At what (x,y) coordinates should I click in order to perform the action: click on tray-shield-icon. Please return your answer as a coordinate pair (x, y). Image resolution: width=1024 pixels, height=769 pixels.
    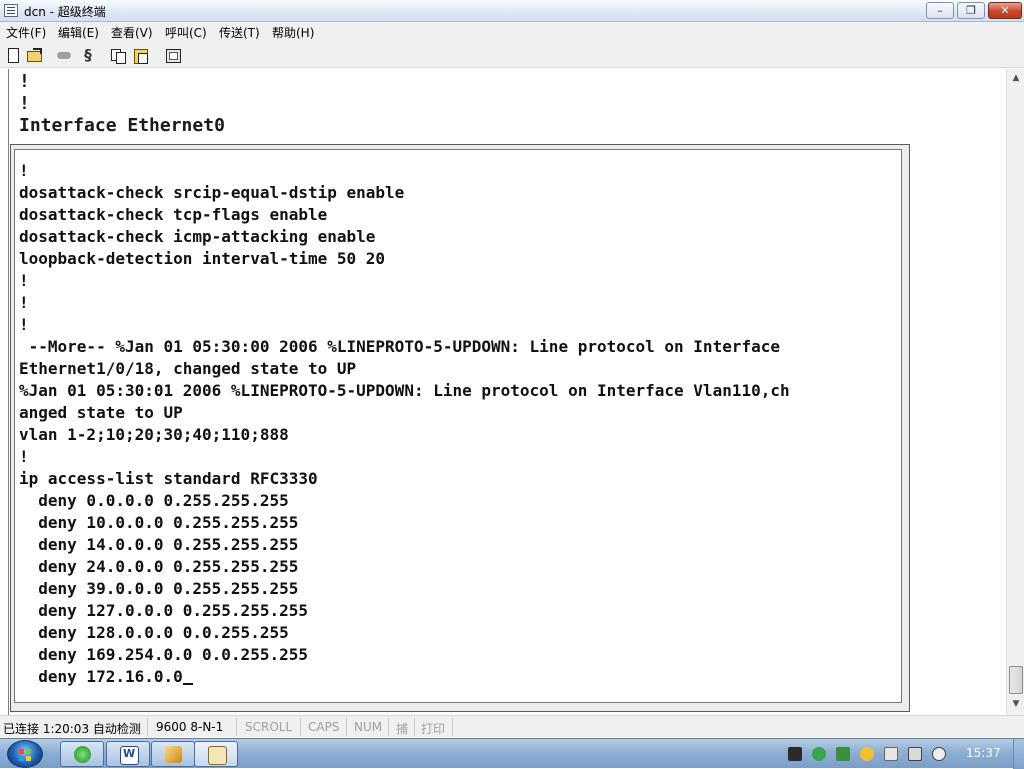
    Looking at the image, I should click on (843, 754).